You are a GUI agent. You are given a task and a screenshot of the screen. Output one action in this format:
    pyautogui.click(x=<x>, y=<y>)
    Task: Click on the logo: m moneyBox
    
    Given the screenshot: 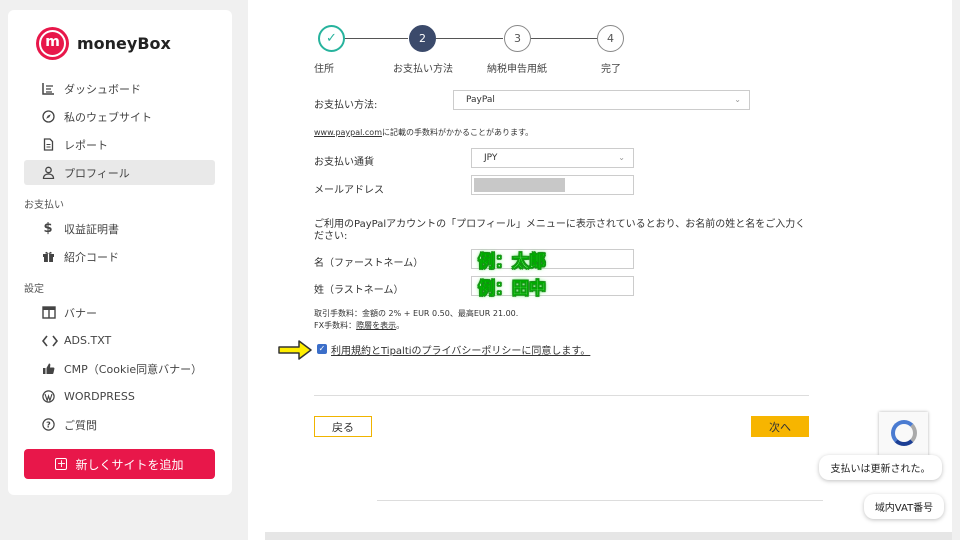 What is the action you would take?
    pyautogui.click(x=103, y=43)
    